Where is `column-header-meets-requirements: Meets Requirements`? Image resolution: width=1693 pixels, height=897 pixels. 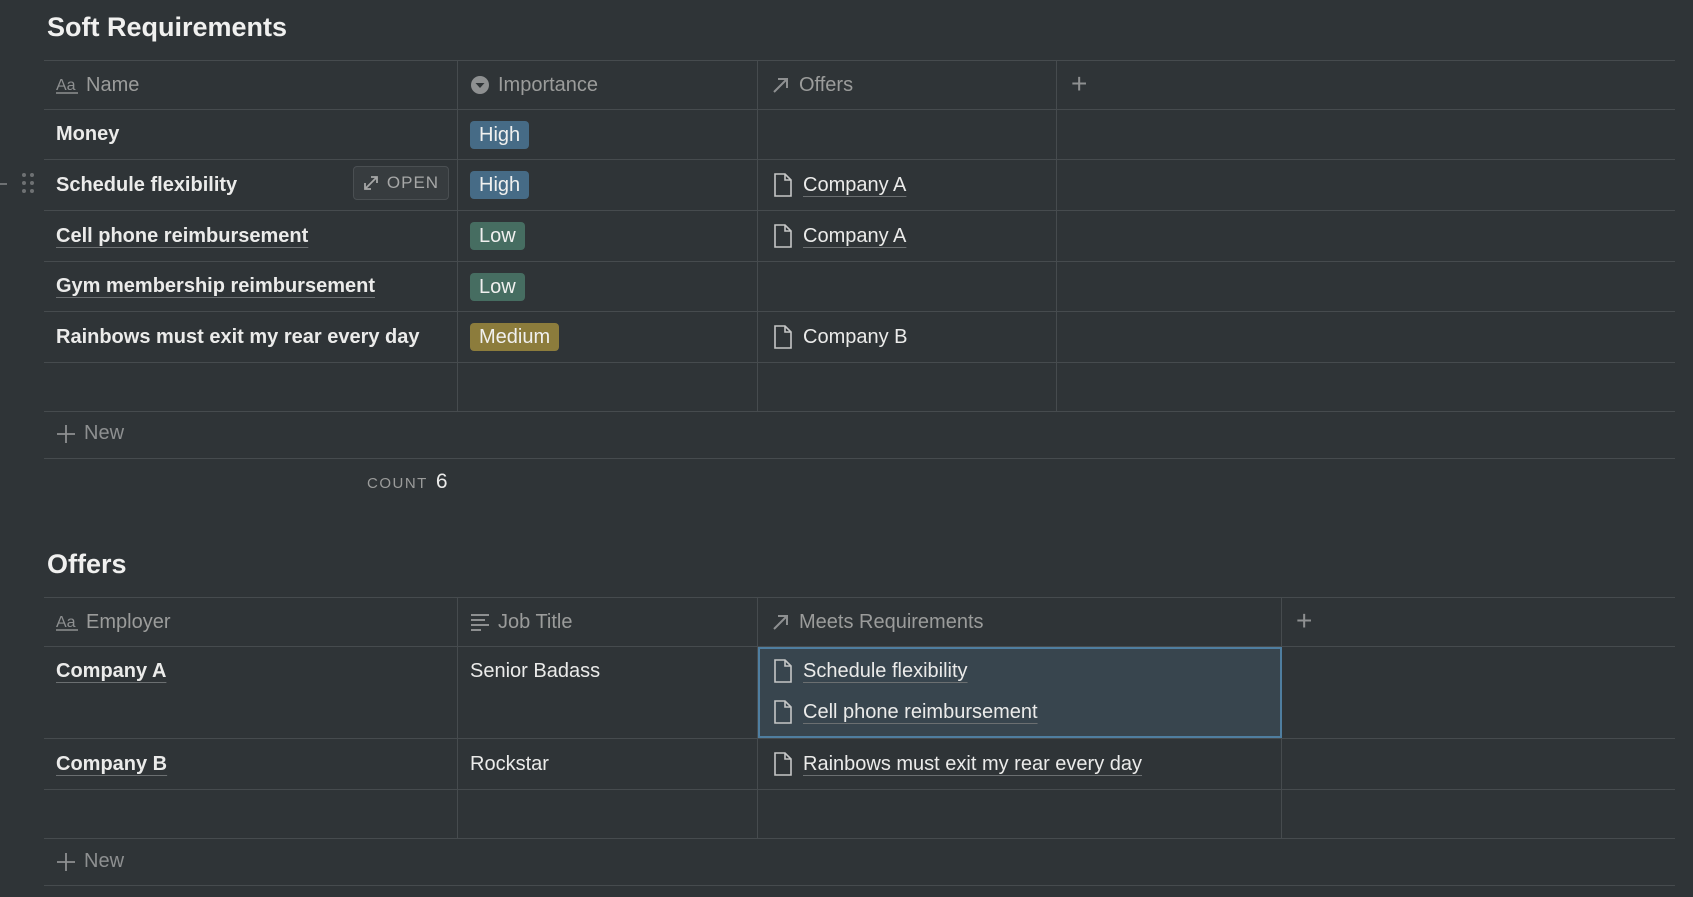
column-header-meets-requirements: Meets Requirements is located at coordinates (877, 622).